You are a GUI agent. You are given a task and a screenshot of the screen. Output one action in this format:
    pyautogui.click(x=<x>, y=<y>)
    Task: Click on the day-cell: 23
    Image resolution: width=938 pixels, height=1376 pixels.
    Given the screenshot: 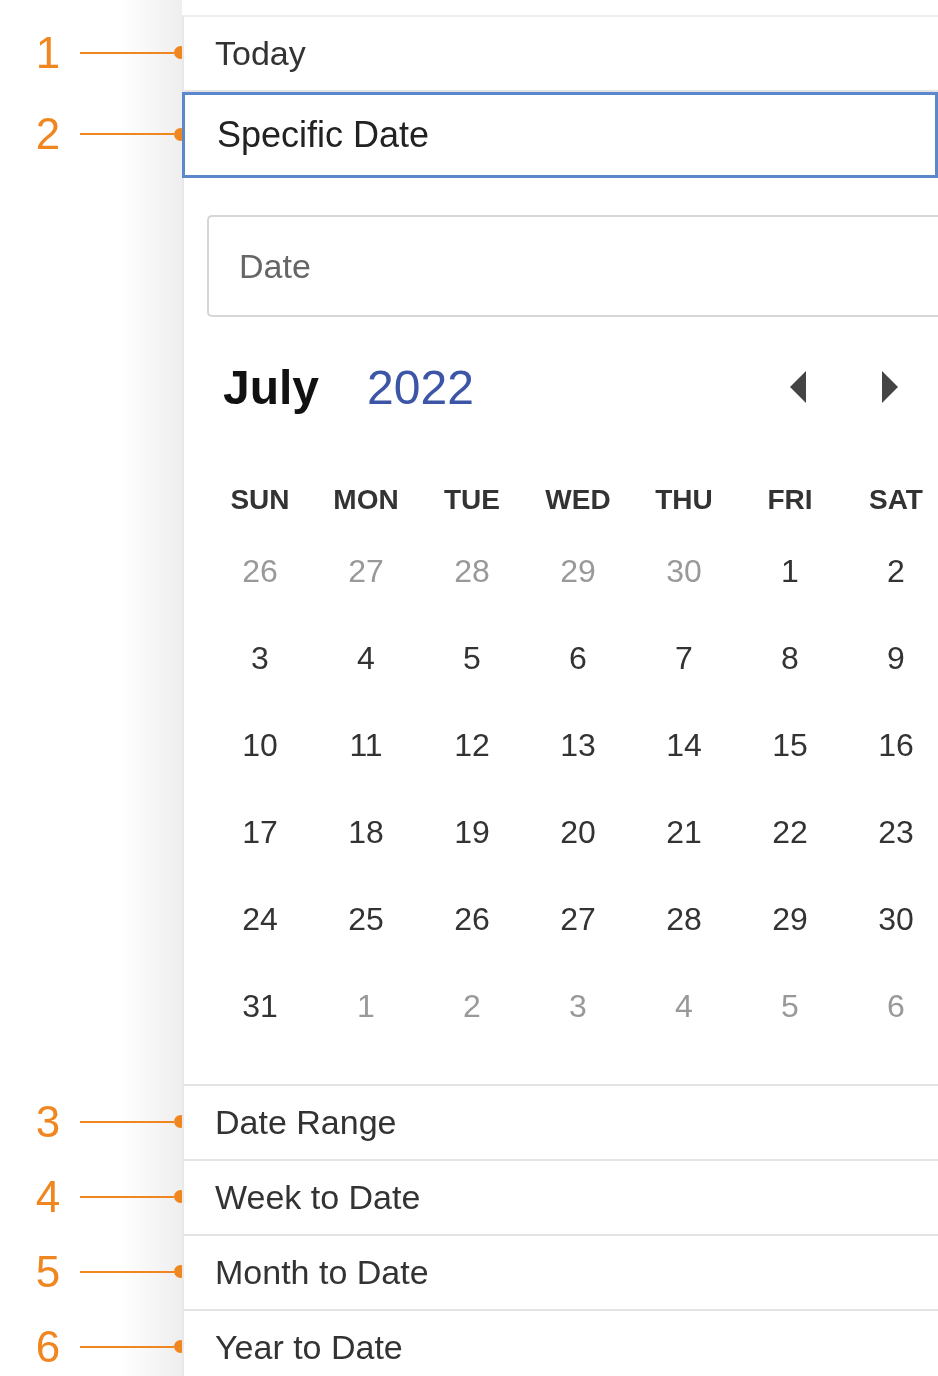 What is the action you would take?
    pyautogui.click(x=896, y=832)
    